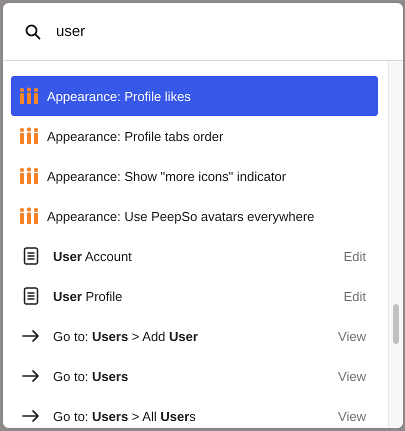 The image size is (405, 431). What do you see at coordinates (135, 136) in the screenshot?
I see `result-label: Appearance: Profile tabs order` at bounding box center [135, 136].